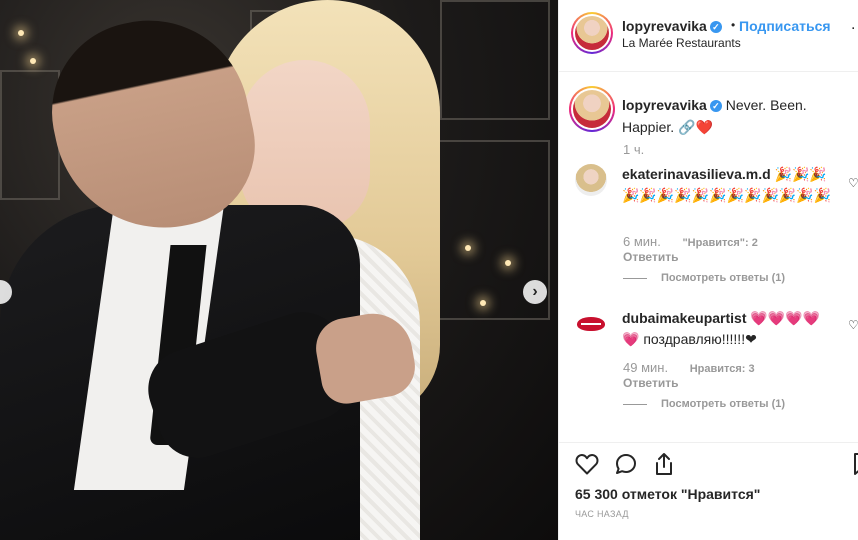 Image resolution: width=858 pixels, height=540 pixels. Describe the element at coordinates (645, 367) in the screenshot. I see `comment-time: 49 мин.` at that location.